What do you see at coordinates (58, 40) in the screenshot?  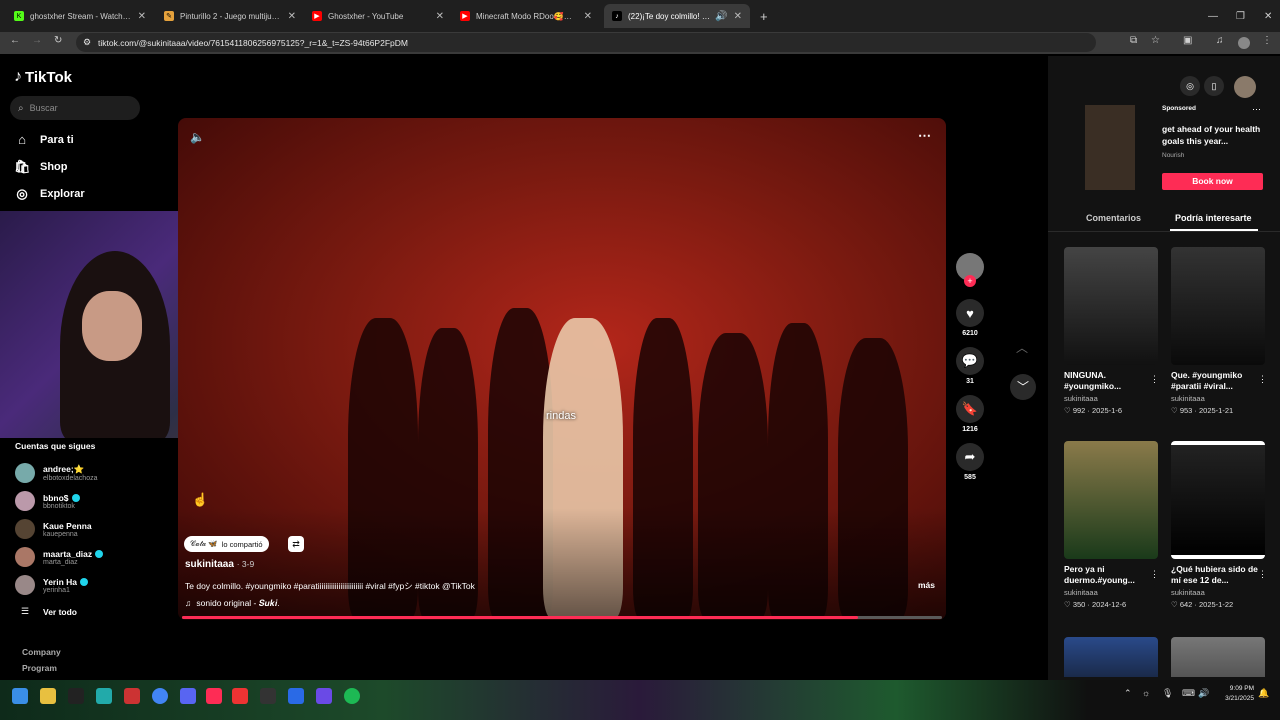 I see `reload-icon: ↻` at bounding box center [58, 40].